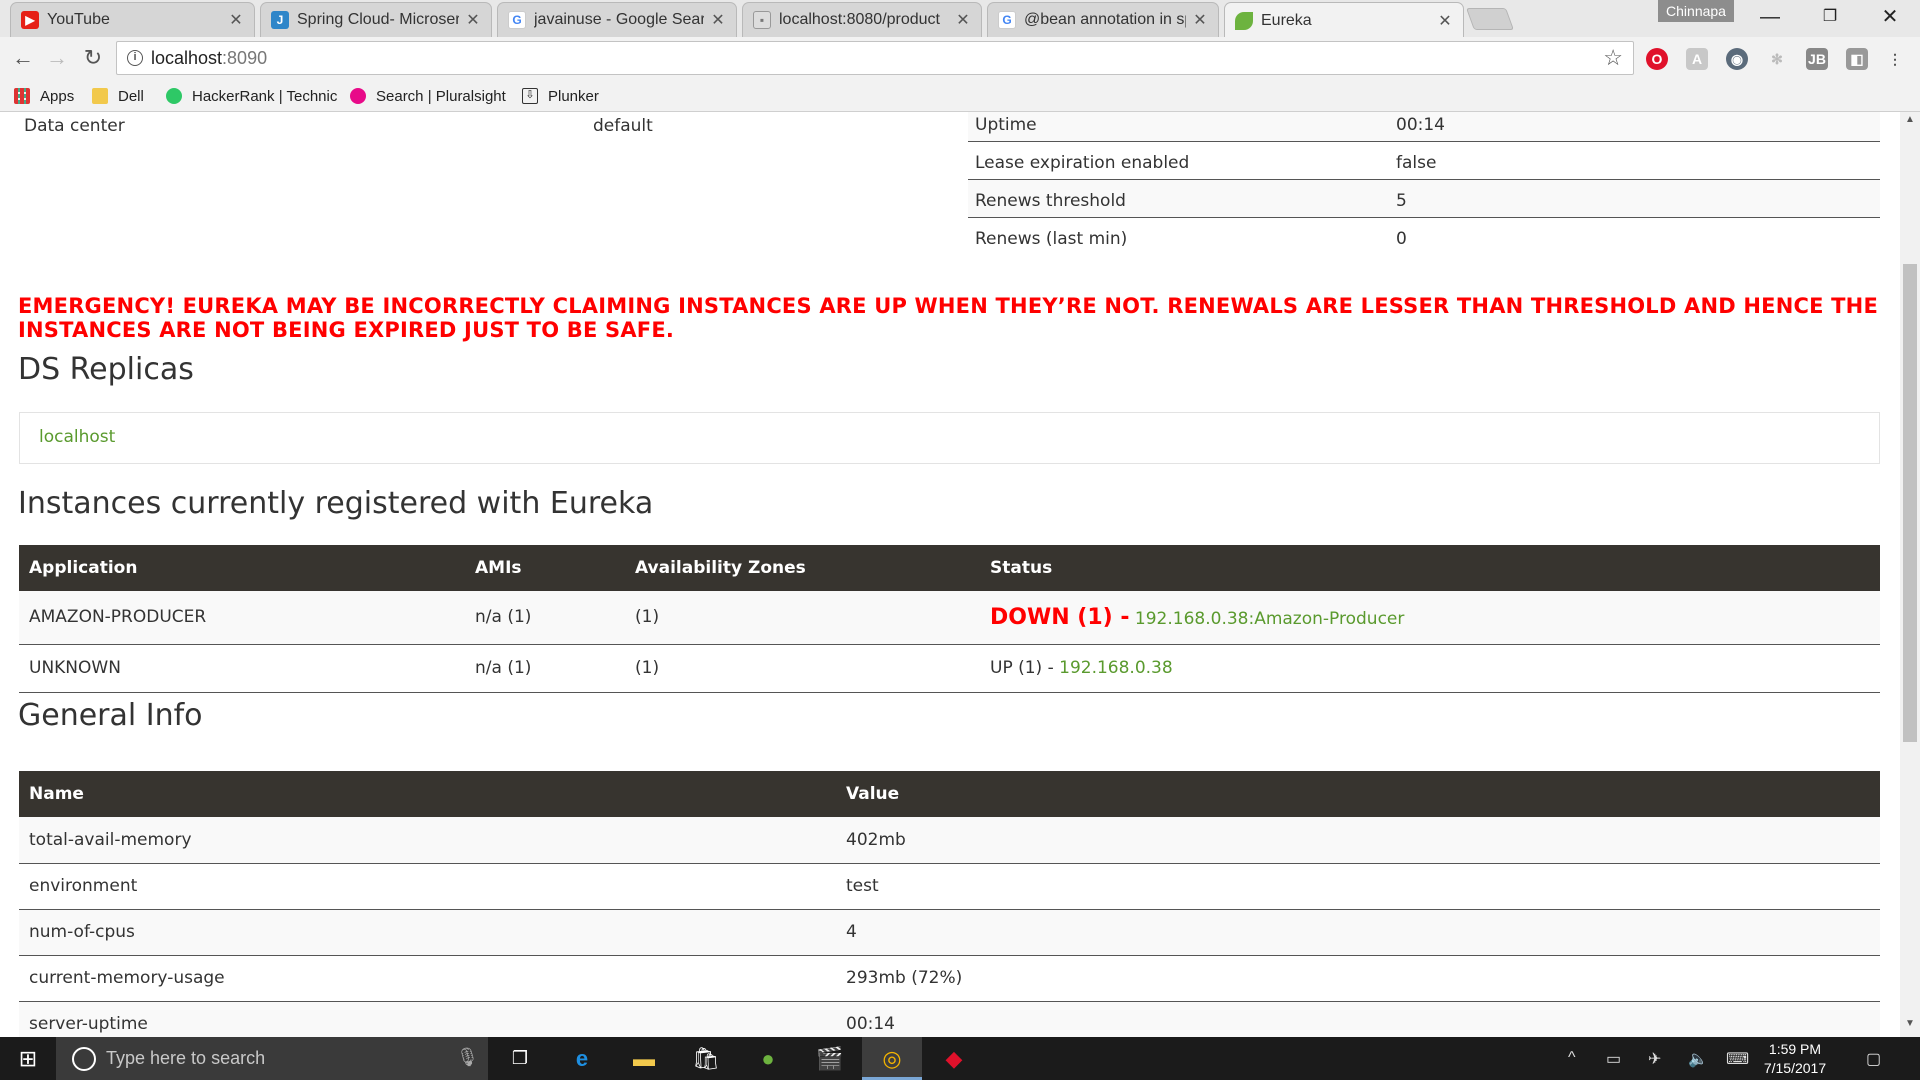  I want to click on instance-link: 192.168.0.38, so click(1116, 668).